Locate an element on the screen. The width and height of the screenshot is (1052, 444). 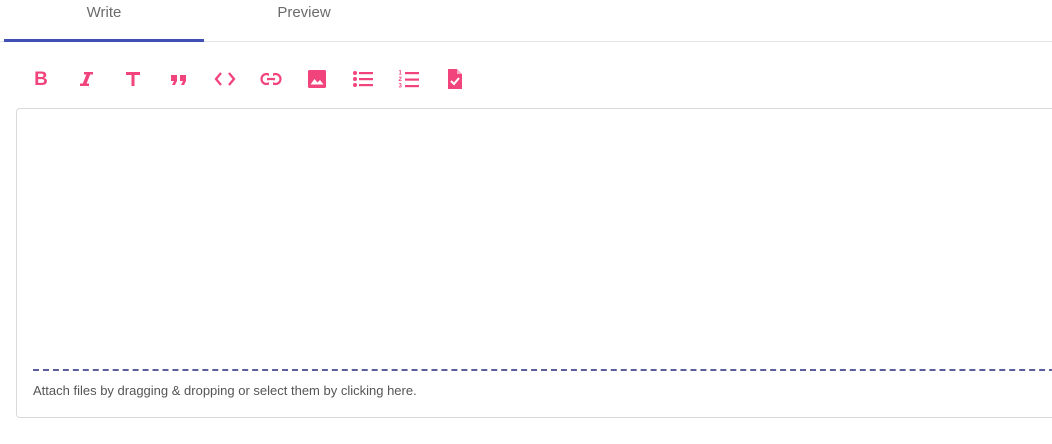
code-button is located at coordinates (225, 79).